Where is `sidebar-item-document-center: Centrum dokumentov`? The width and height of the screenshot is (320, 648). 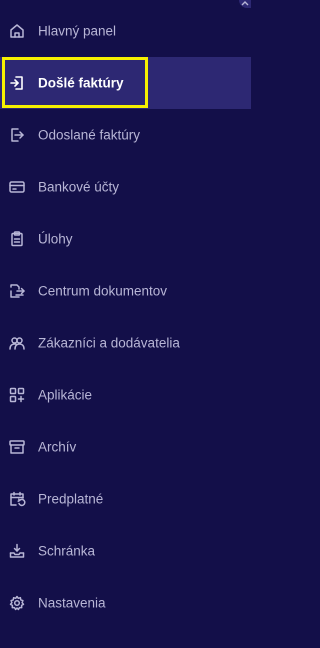 sidebar-item-document-center: Centrum dokumentov is located at coordinates (125, 291).